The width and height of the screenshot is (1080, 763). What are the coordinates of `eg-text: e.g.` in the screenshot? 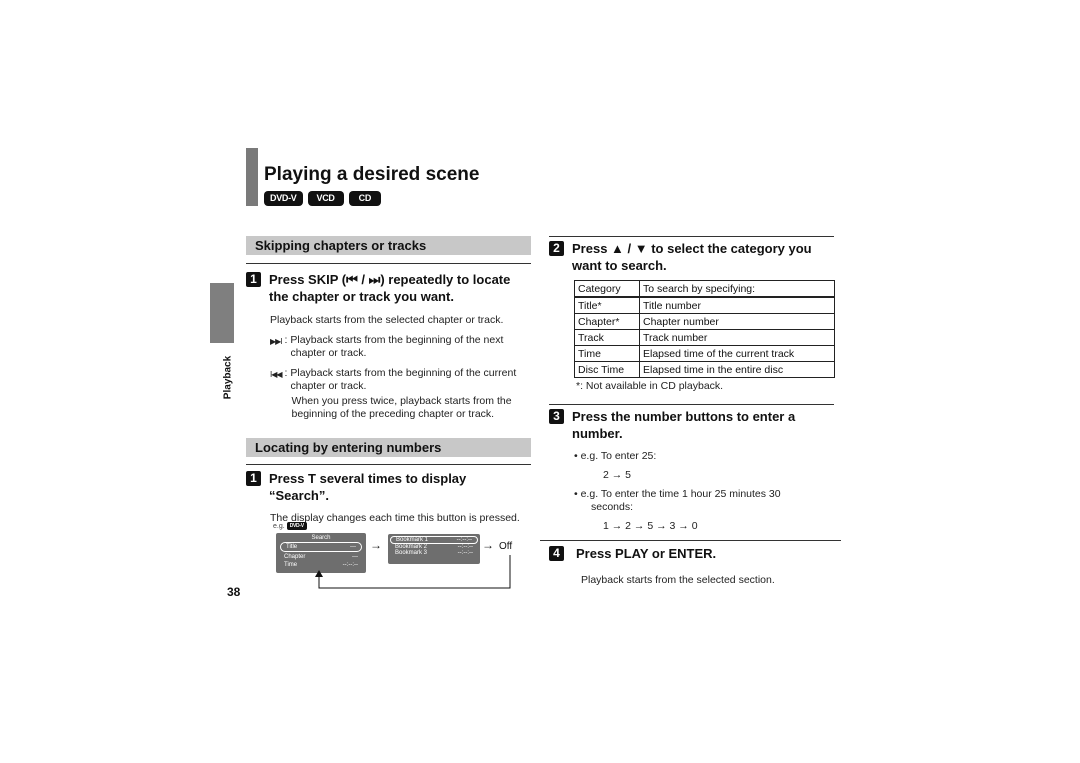 It's located at (279, 526).